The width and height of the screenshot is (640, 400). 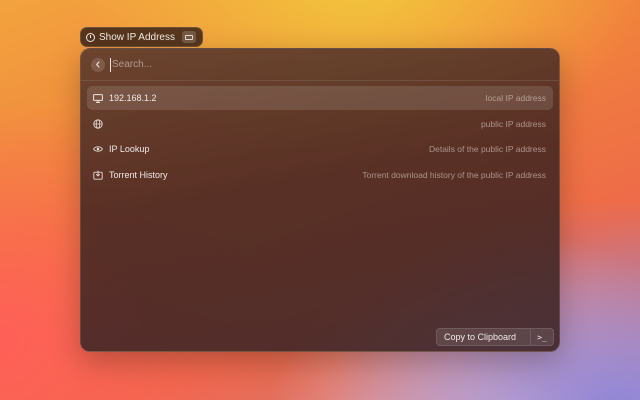 What do you see at coordinates (98, 149) in the screenshot?
I see `eye-icon` at bounding box center [98, 149].